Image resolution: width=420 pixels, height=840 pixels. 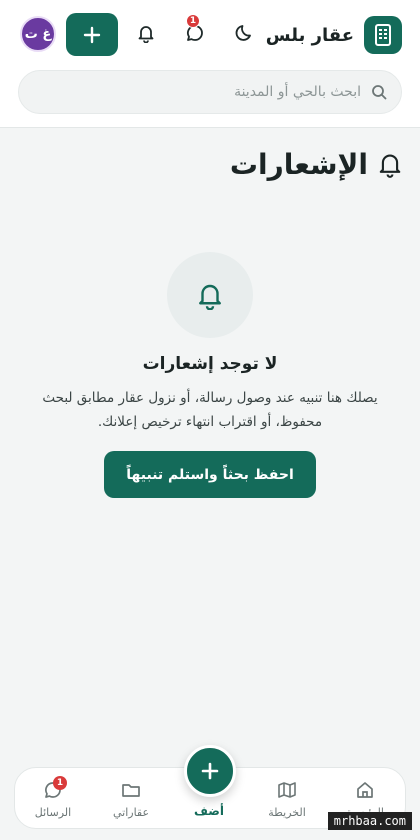 I want to click on search-input: ابحث بالحي أو المدينة, so click(x=210, y=92).